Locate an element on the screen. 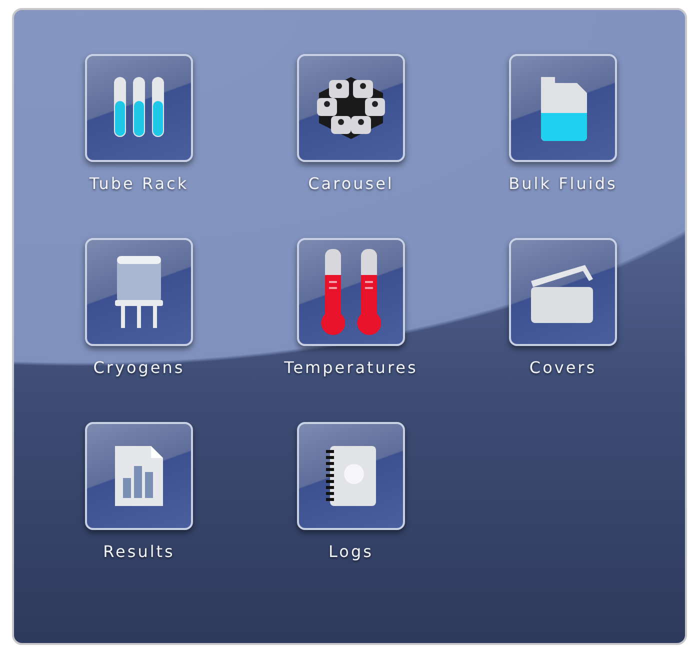 The image size is (689, 647). tank-icon is located at coordinates (139, 292).